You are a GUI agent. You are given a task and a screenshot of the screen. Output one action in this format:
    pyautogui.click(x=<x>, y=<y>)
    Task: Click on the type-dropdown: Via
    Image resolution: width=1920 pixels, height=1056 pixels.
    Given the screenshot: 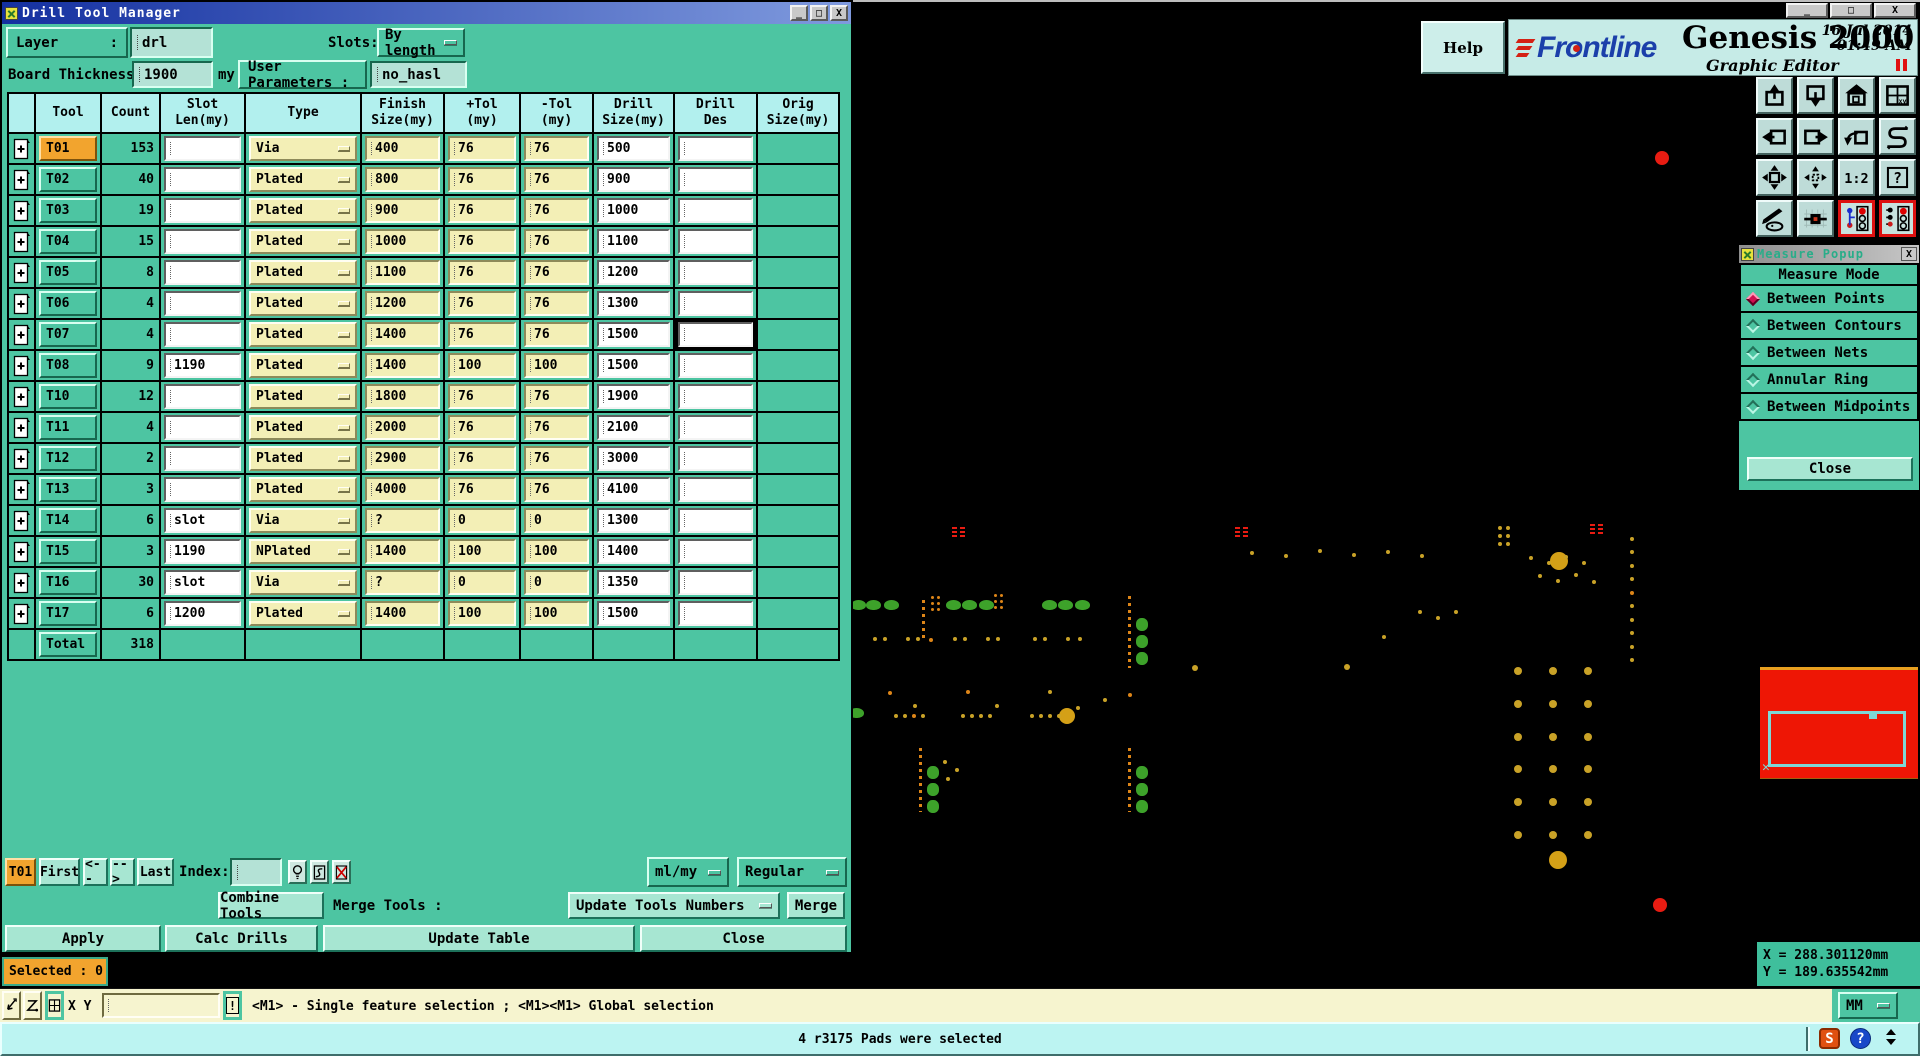 What is the action you would take?
    pyautogui.click(x=303, y=582)
    